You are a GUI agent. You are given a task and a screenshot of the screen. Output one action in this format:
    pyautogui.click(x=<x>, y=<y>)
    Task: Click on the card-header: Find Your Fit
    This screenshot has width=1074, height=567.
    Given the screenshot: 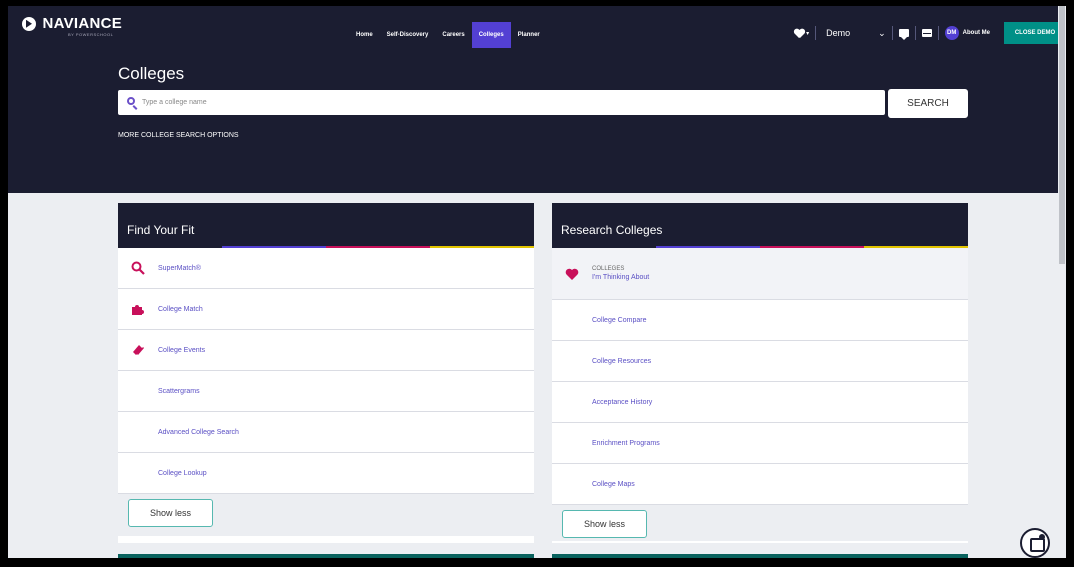 What is the action you would take?
    pyautogui.click(x=326, y=225)
    